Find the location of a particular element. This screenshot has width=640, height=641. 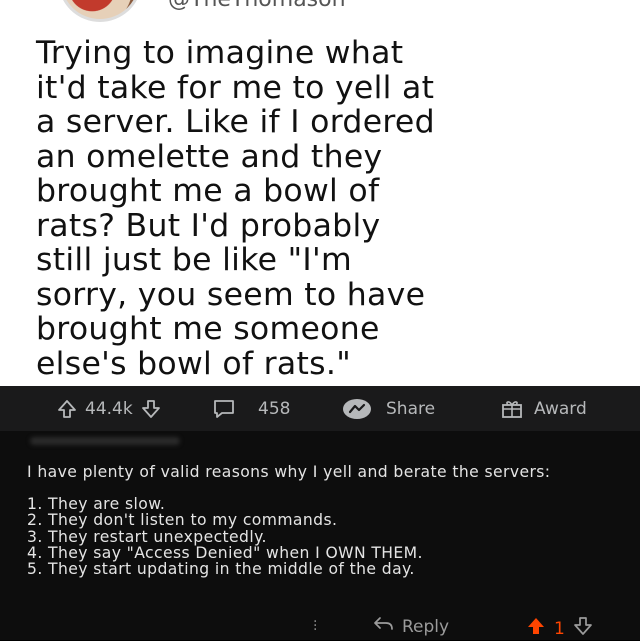

comment-footer: · · · Reply 1 is located at coordinates (320, 627).